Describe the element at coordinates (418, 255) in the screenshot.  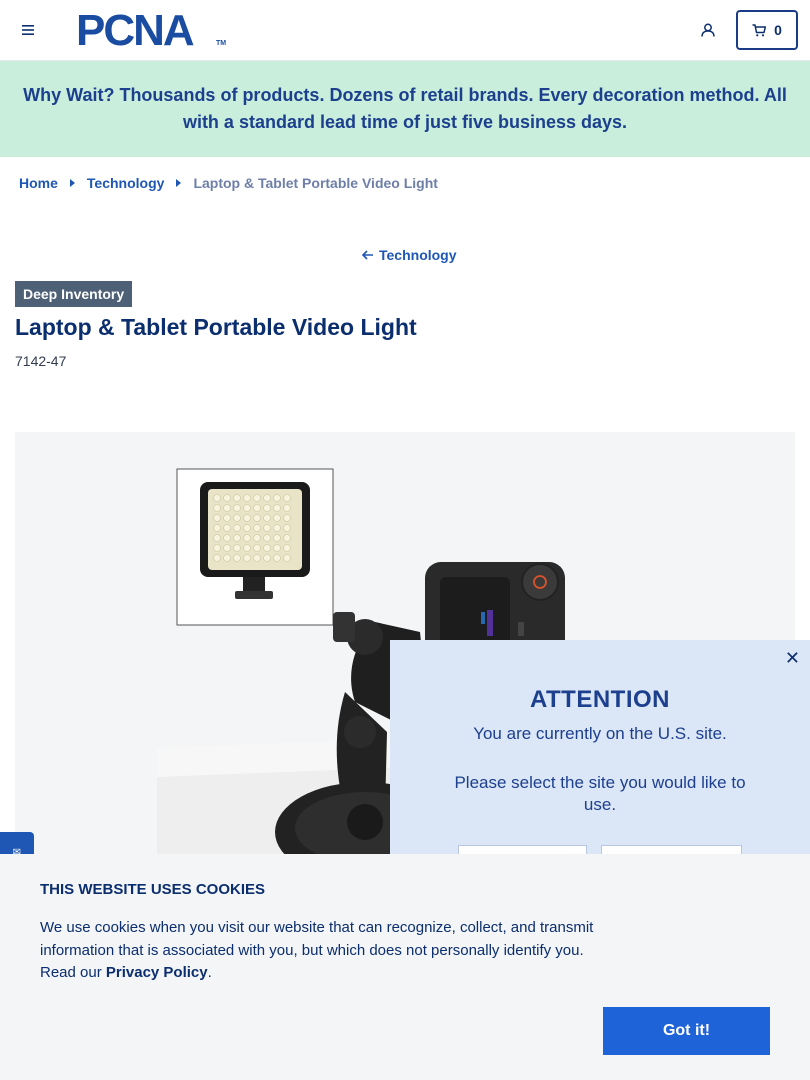
I see `back-link-label: Technology` at that location.